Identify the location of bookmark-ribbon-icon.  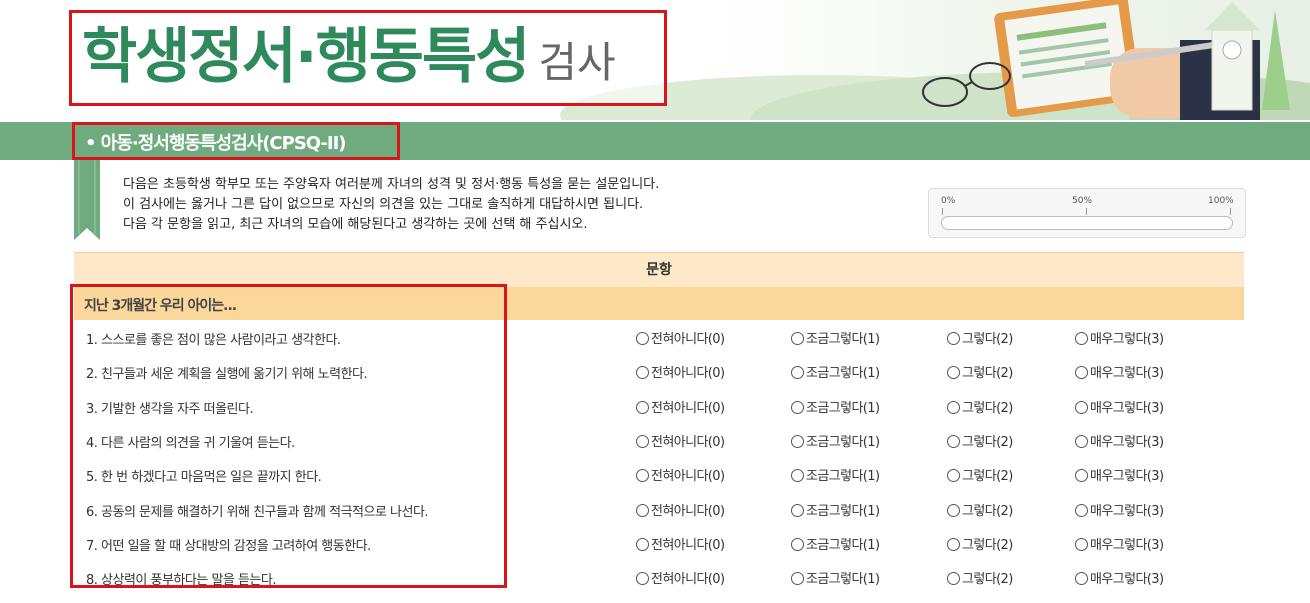
(87, 200).